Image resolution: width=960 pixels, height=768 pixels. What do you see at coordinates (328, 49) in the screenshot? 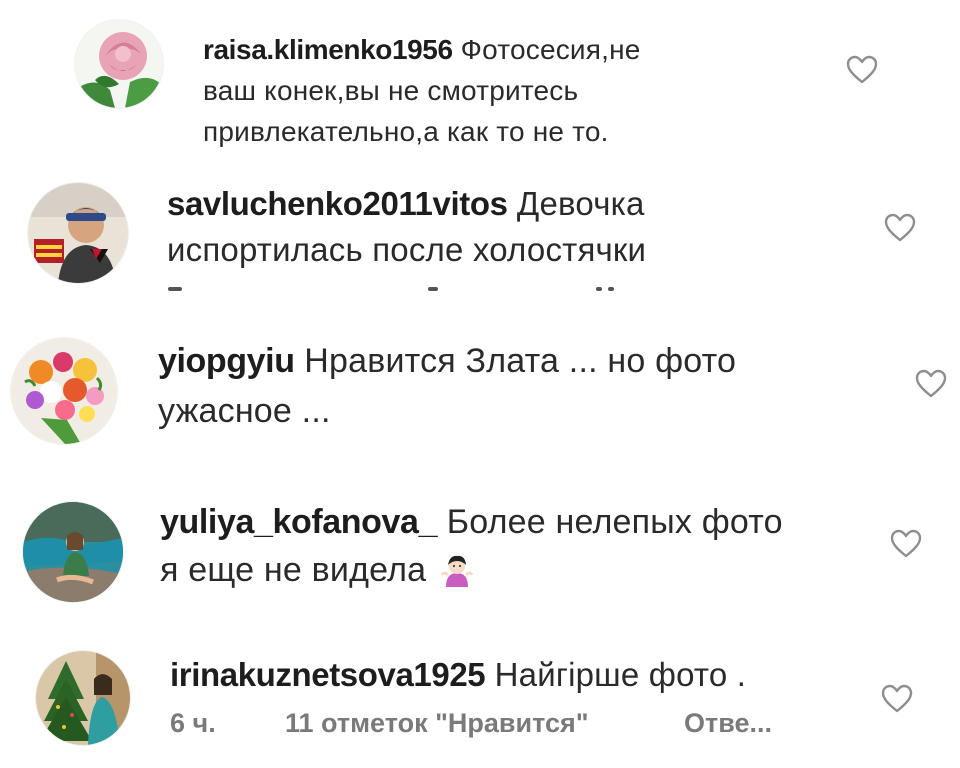
I see `username-link: raisa.klimenko1956` at bounding box center [328, 49].